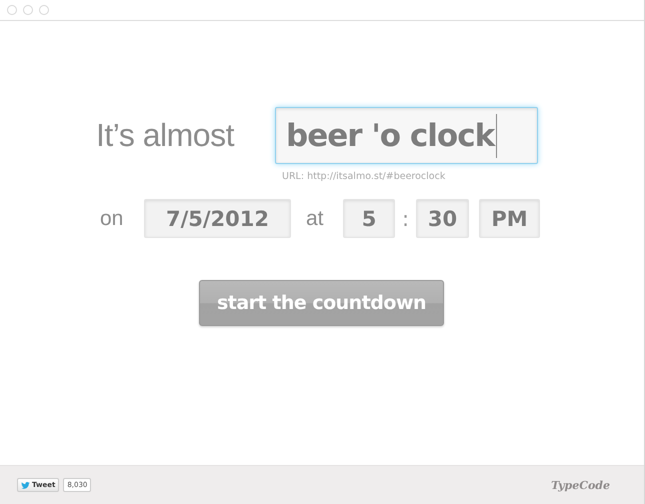 This screenshot has height=504, width=645. Describe the element at coordinates (406, 135) in the screenshot. I see `event-input-field: beer 'o clock` at that location.